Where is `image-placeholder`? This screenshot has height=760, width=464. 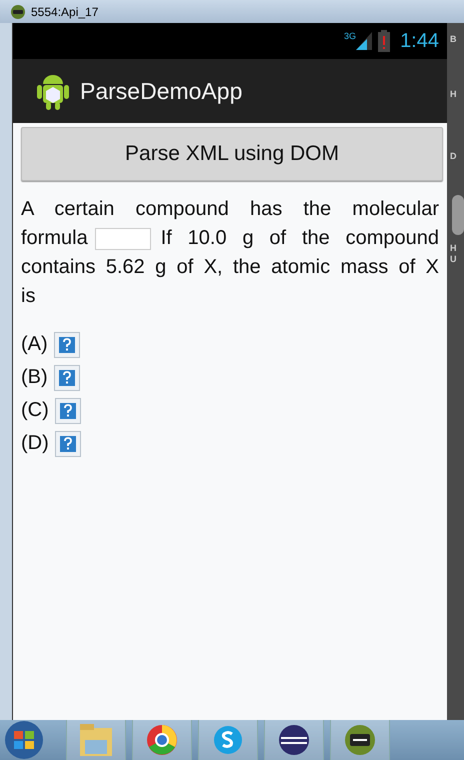
image-placeholder is located at coordinates (122, 239).